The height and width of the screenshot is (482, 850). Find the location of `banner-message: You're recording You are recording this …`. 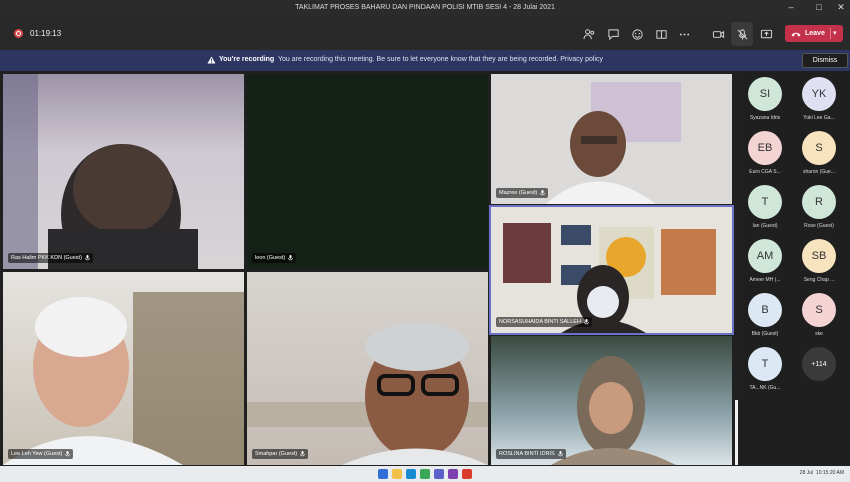

banner-message: You're recording You are recording this … is located at coordinates (411, 59).